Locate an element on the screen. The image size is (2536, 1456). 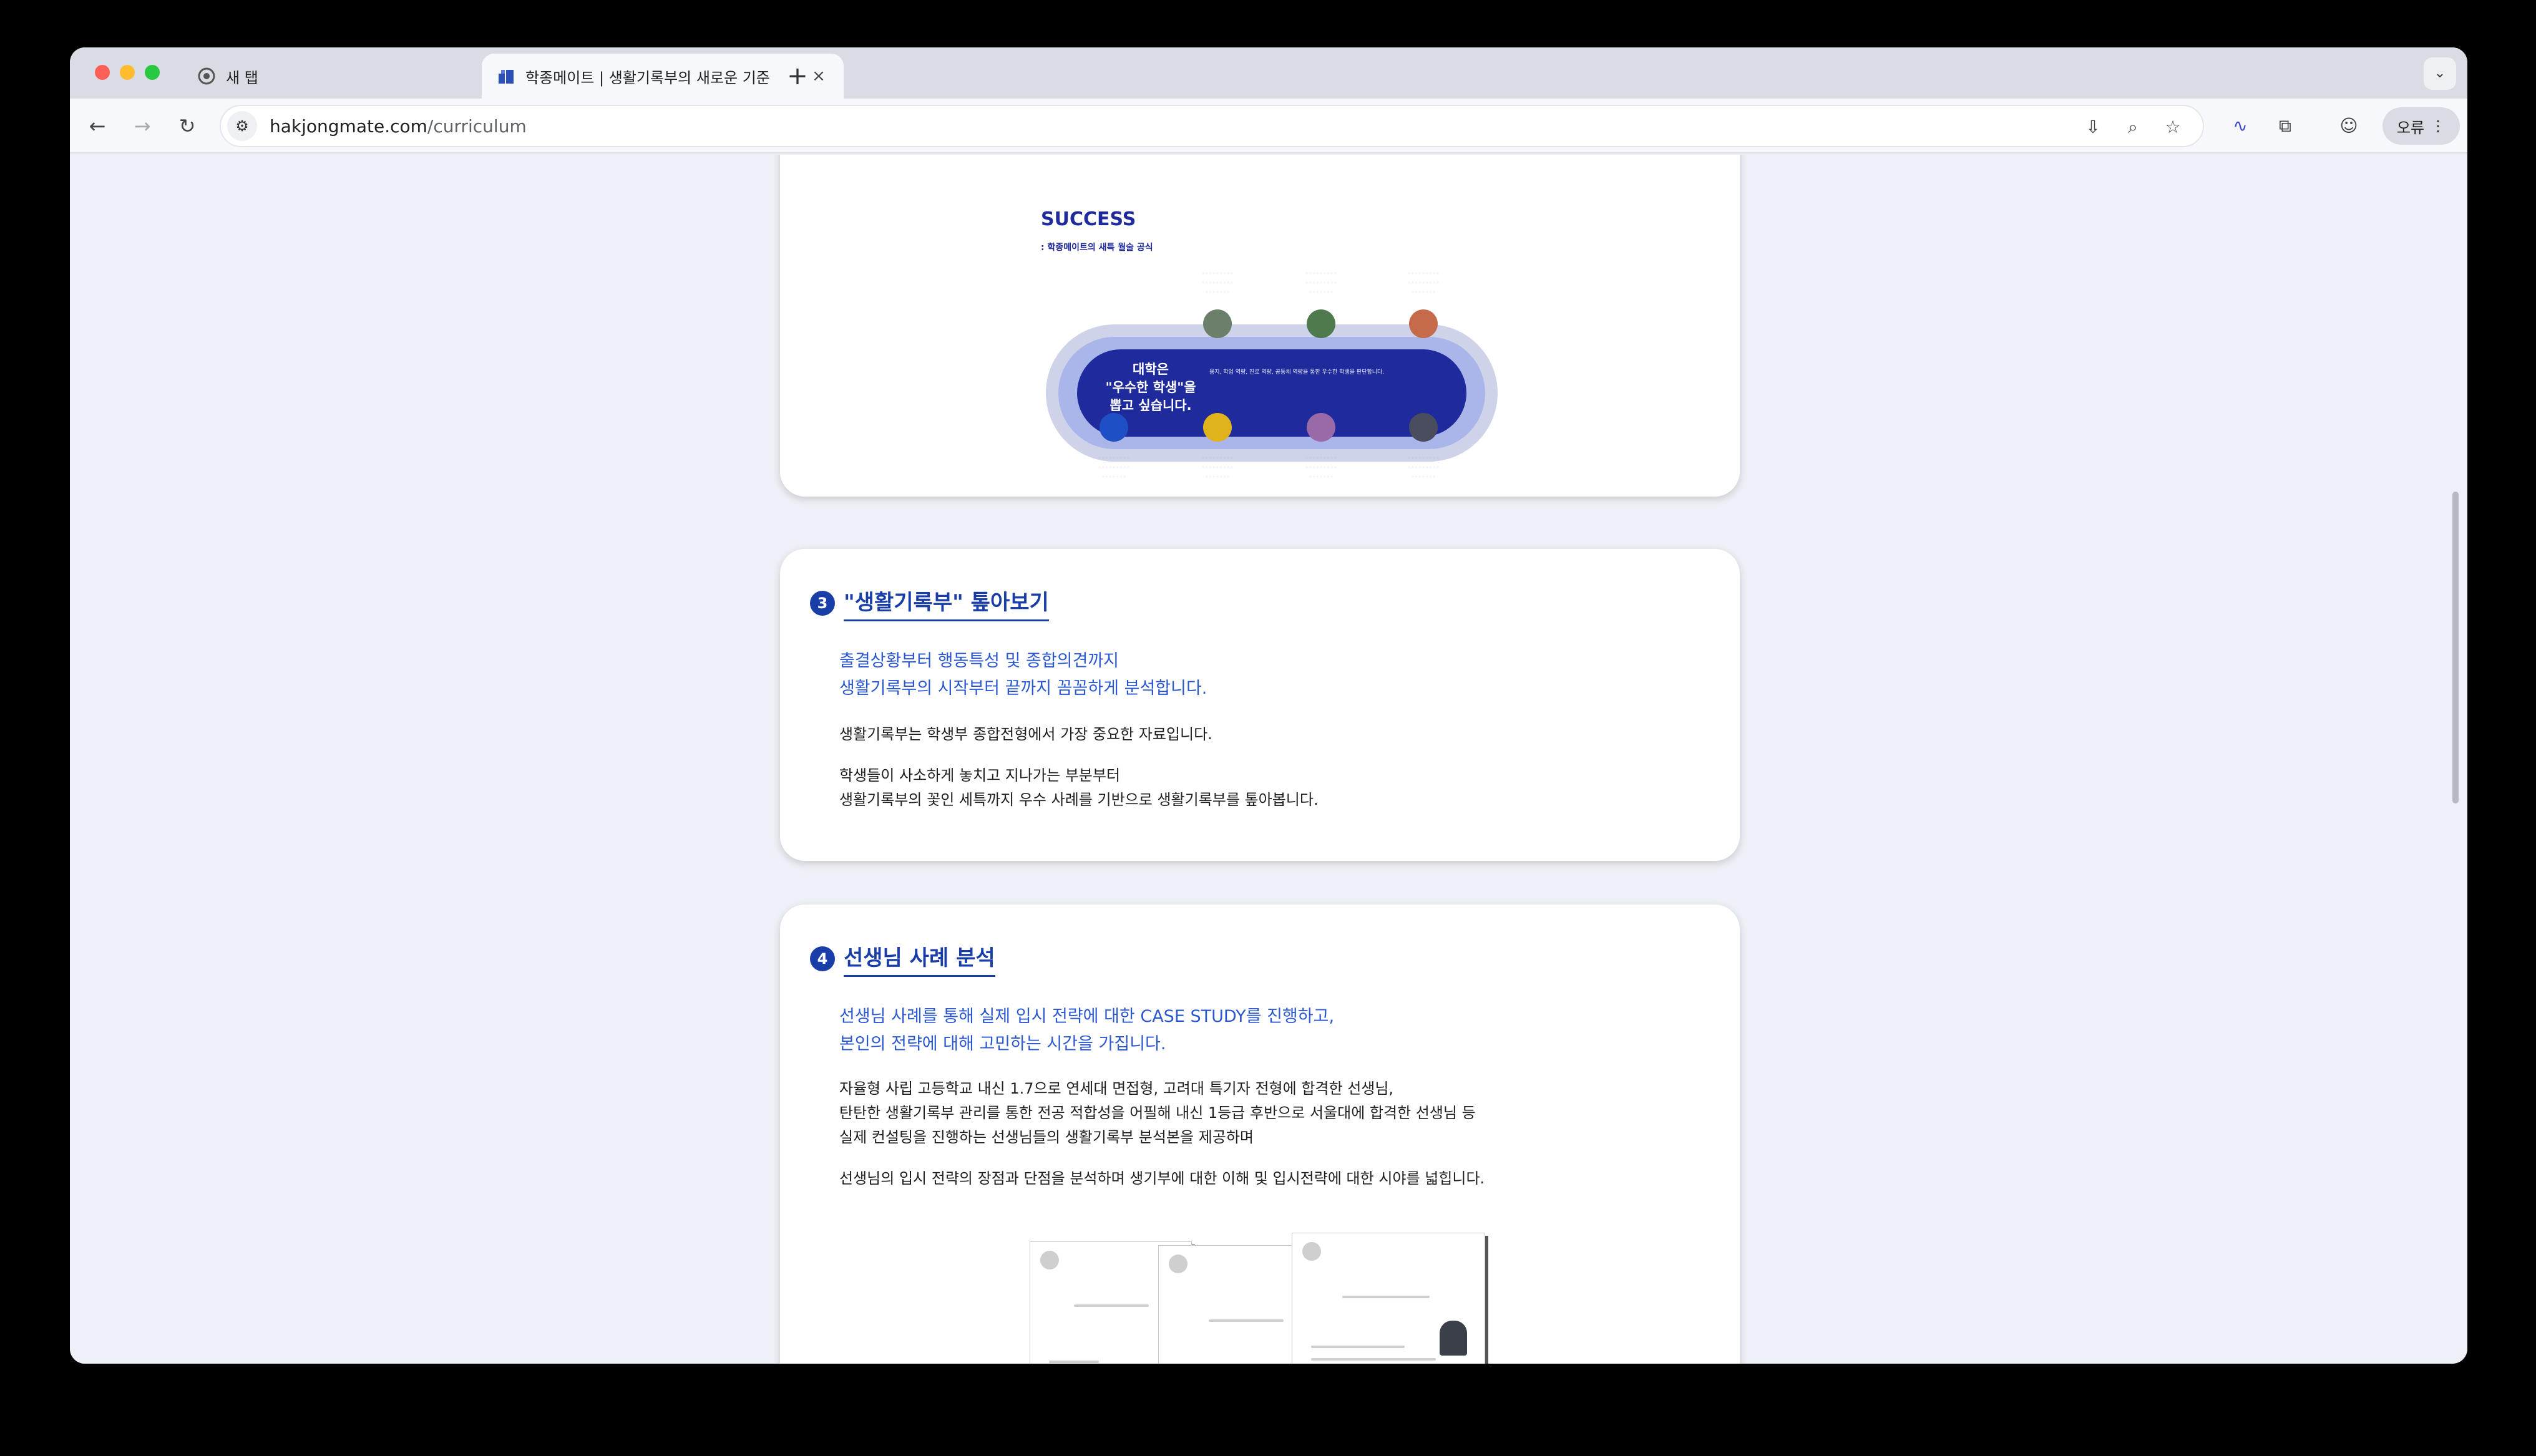
url-text: hakjongmate.com/curriculum is located at coordinates (399, 127).